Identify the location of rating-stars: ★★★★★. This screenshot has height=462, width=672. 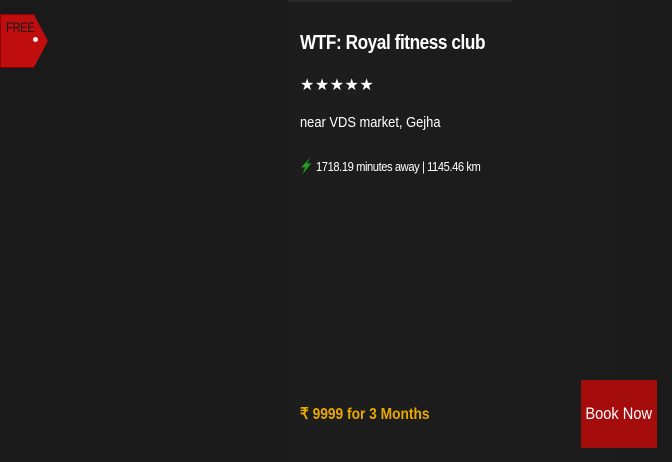
(337, 85).